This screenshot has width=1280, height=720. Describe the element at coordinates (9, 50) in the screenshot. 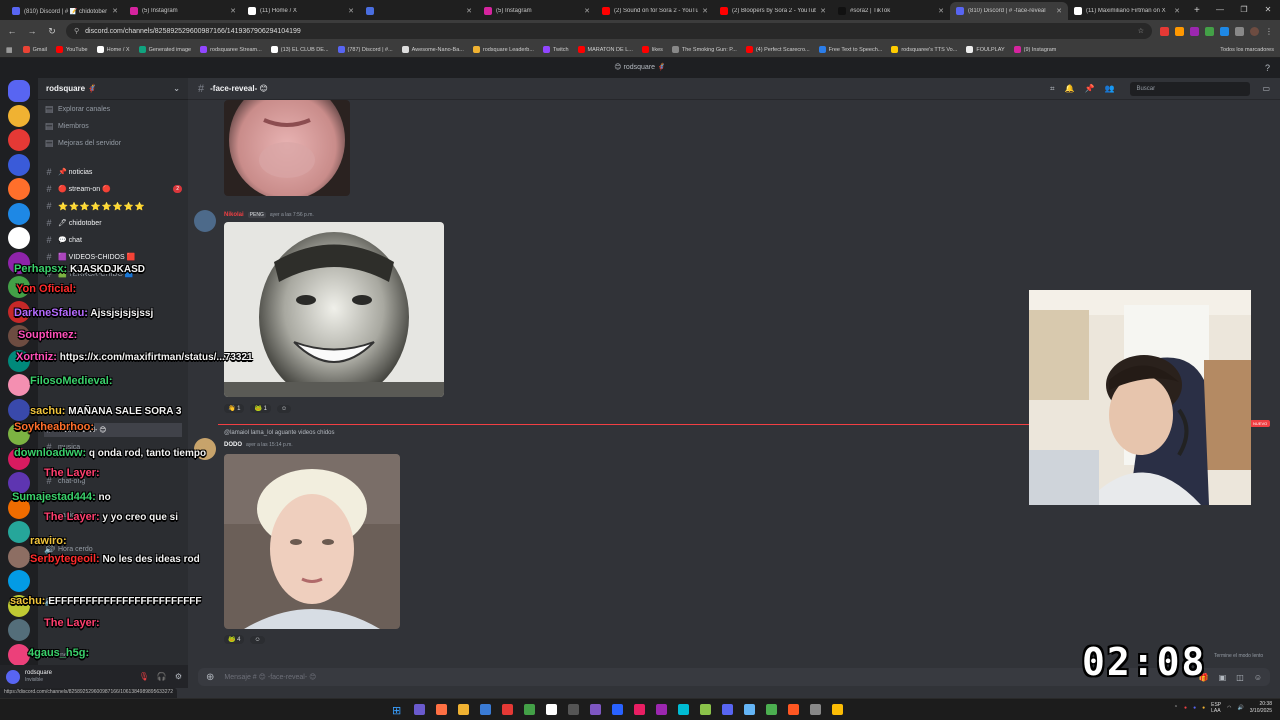

I see `apps-grid-icon: ▦` at that location.